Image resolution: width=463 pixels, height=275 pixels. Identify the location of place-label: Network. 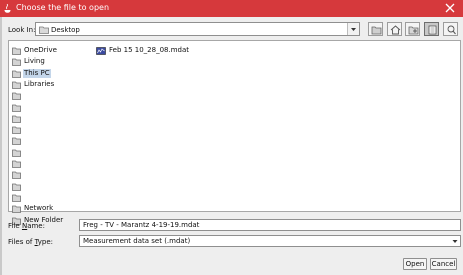
(39, 208).